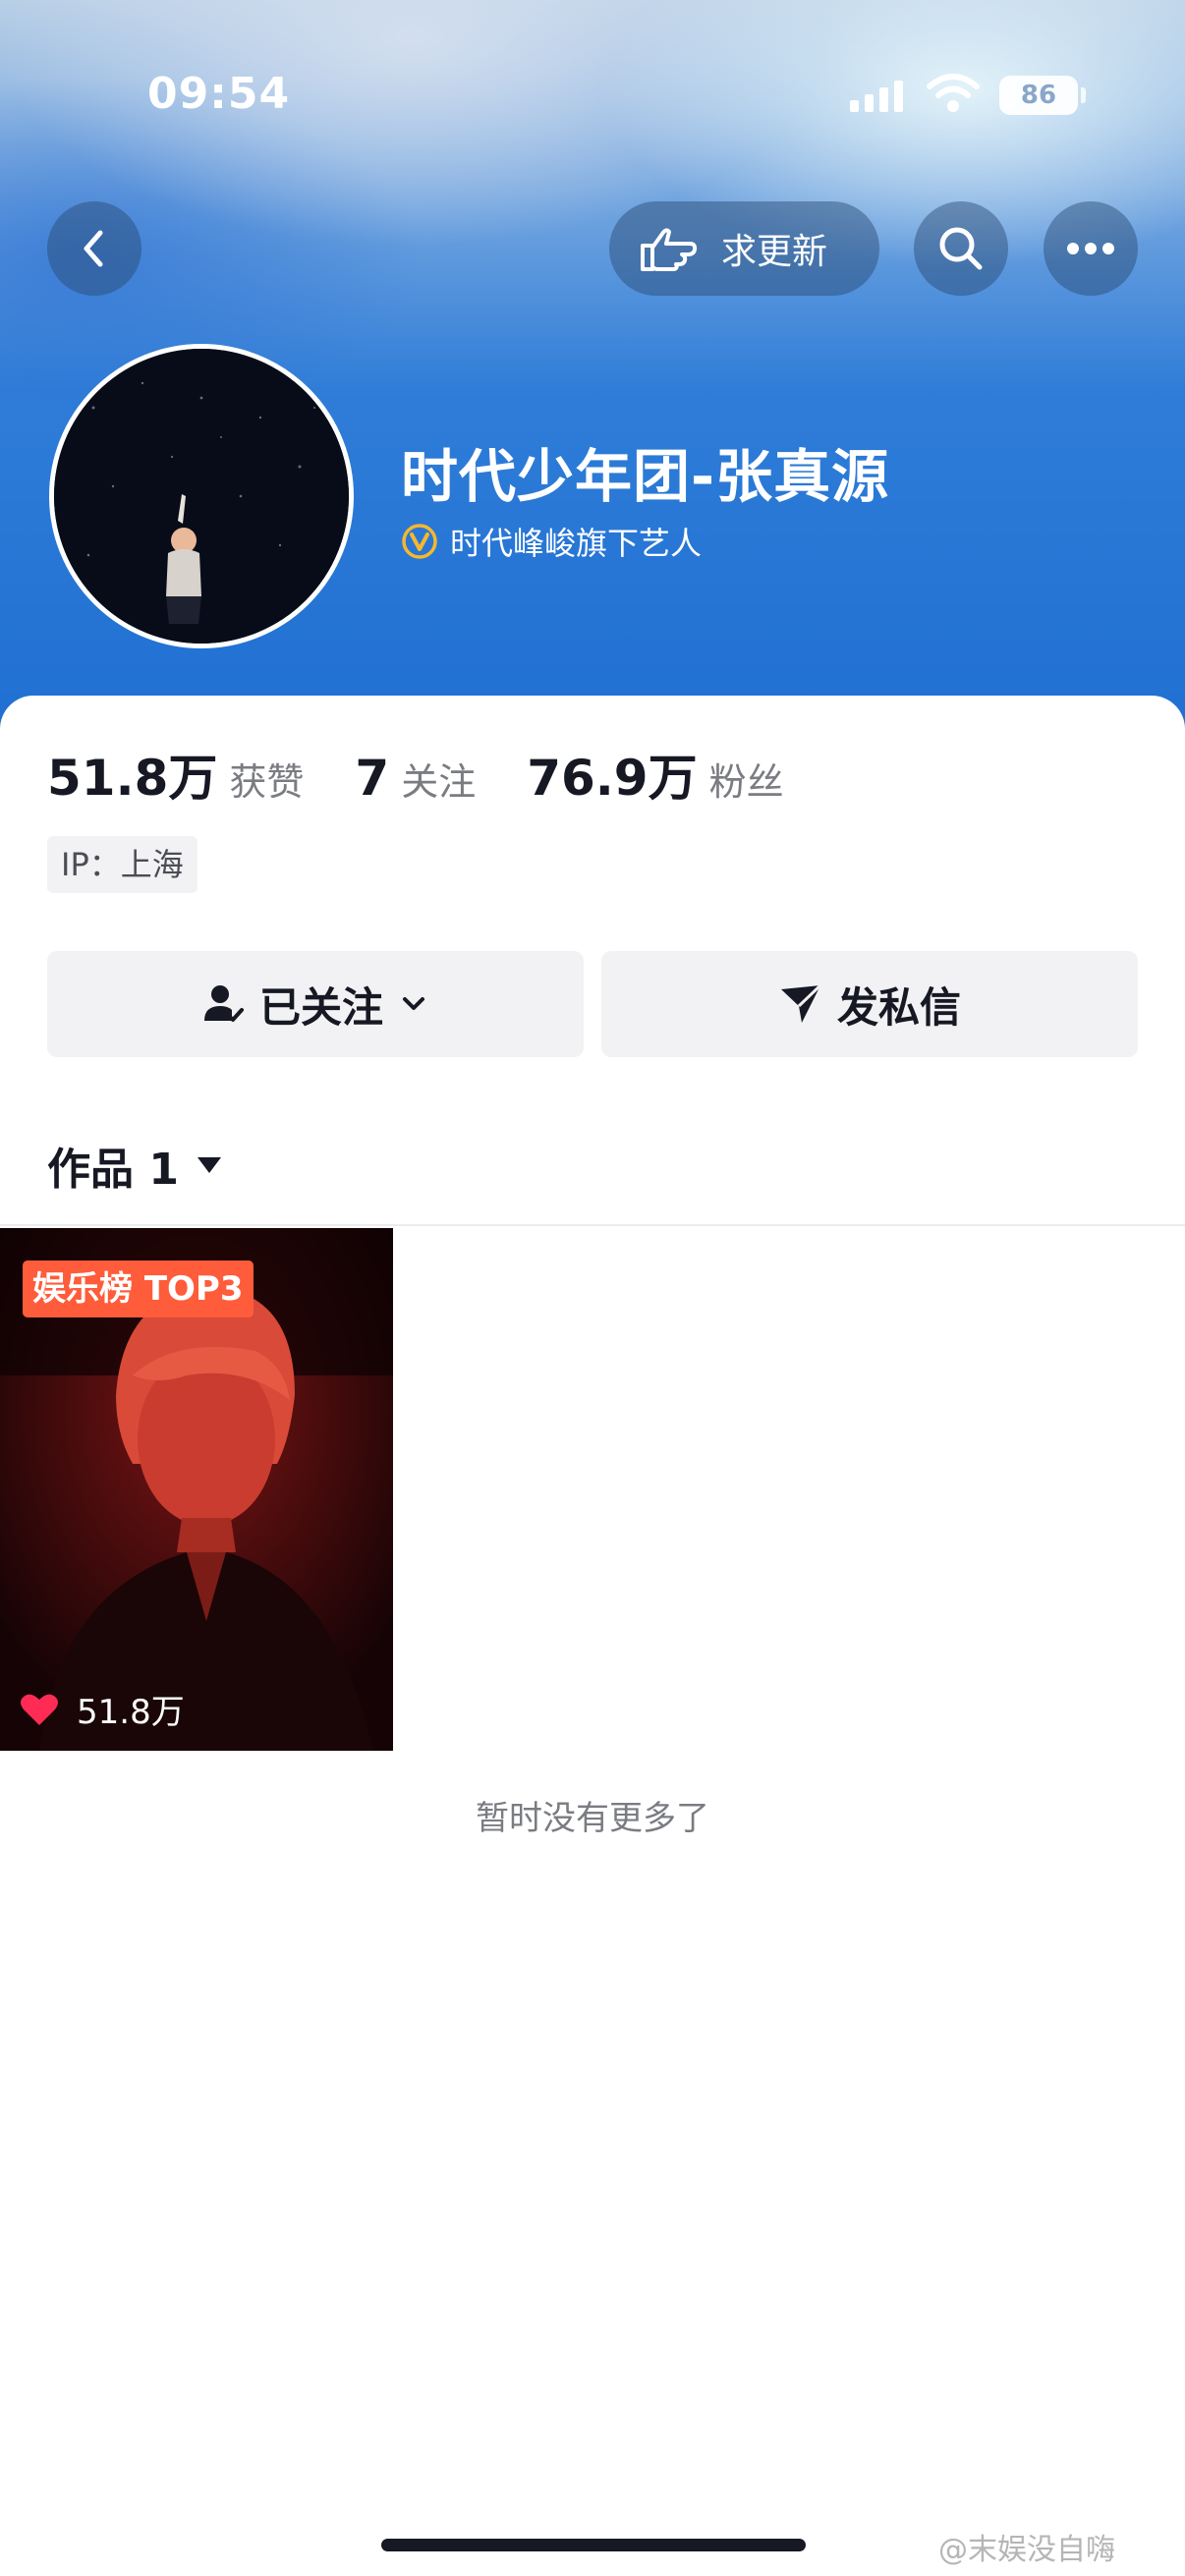 The width and height of the screenshot is (1185, 2576). I want to click on request-update-button: 求更新, so click(744, 248).